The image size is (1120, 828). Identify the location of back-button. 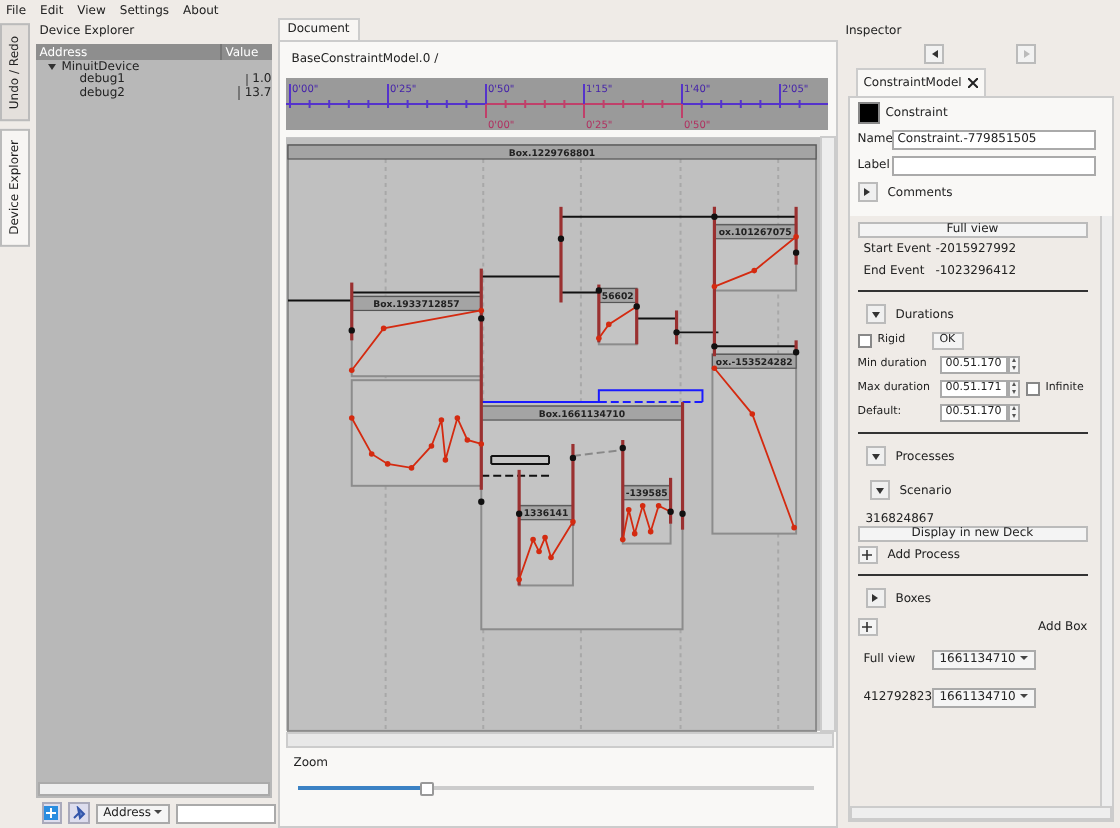
(934, 54).